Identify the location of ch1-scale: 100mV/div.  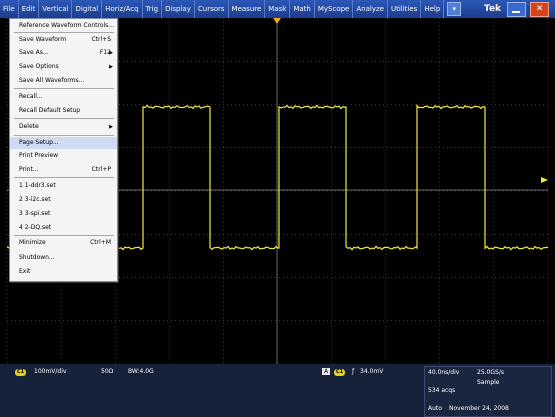
(50, 371).